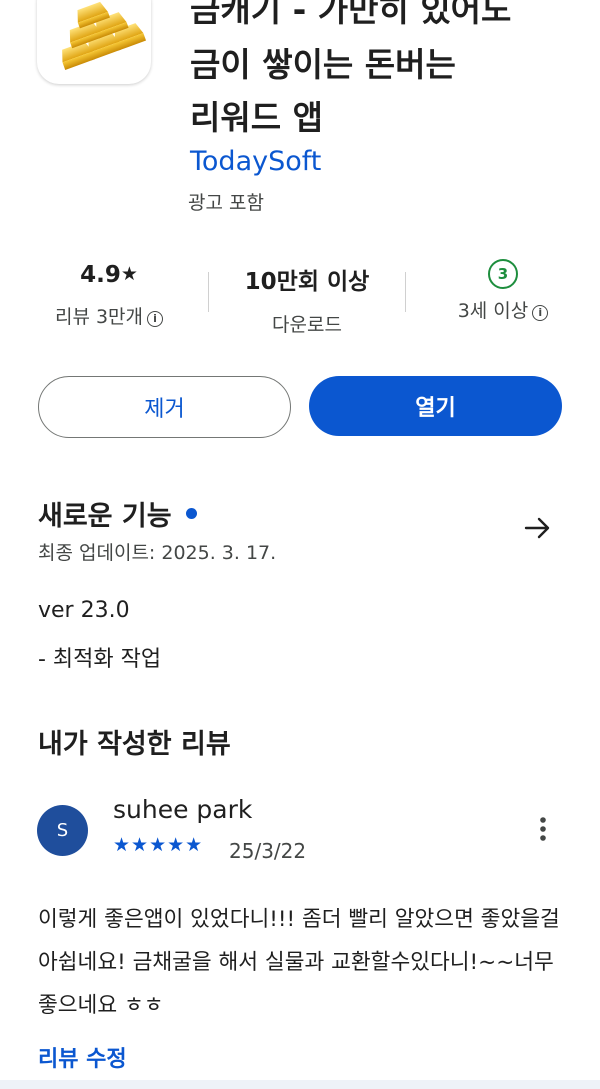  I want to click on gold-bars-icon, so click(104, 35).